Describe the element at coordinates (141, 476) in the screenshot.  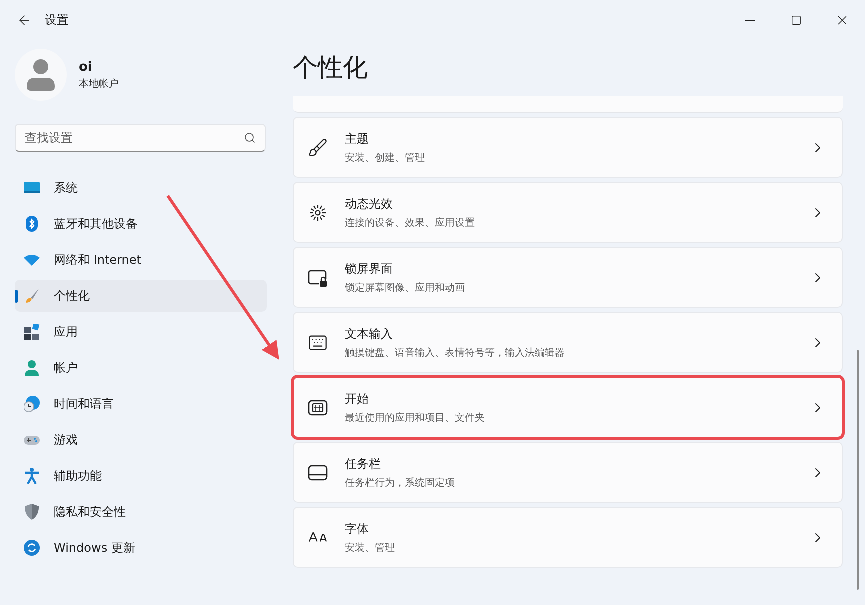
I see `sidebar-item: 辅助功能` at that location.